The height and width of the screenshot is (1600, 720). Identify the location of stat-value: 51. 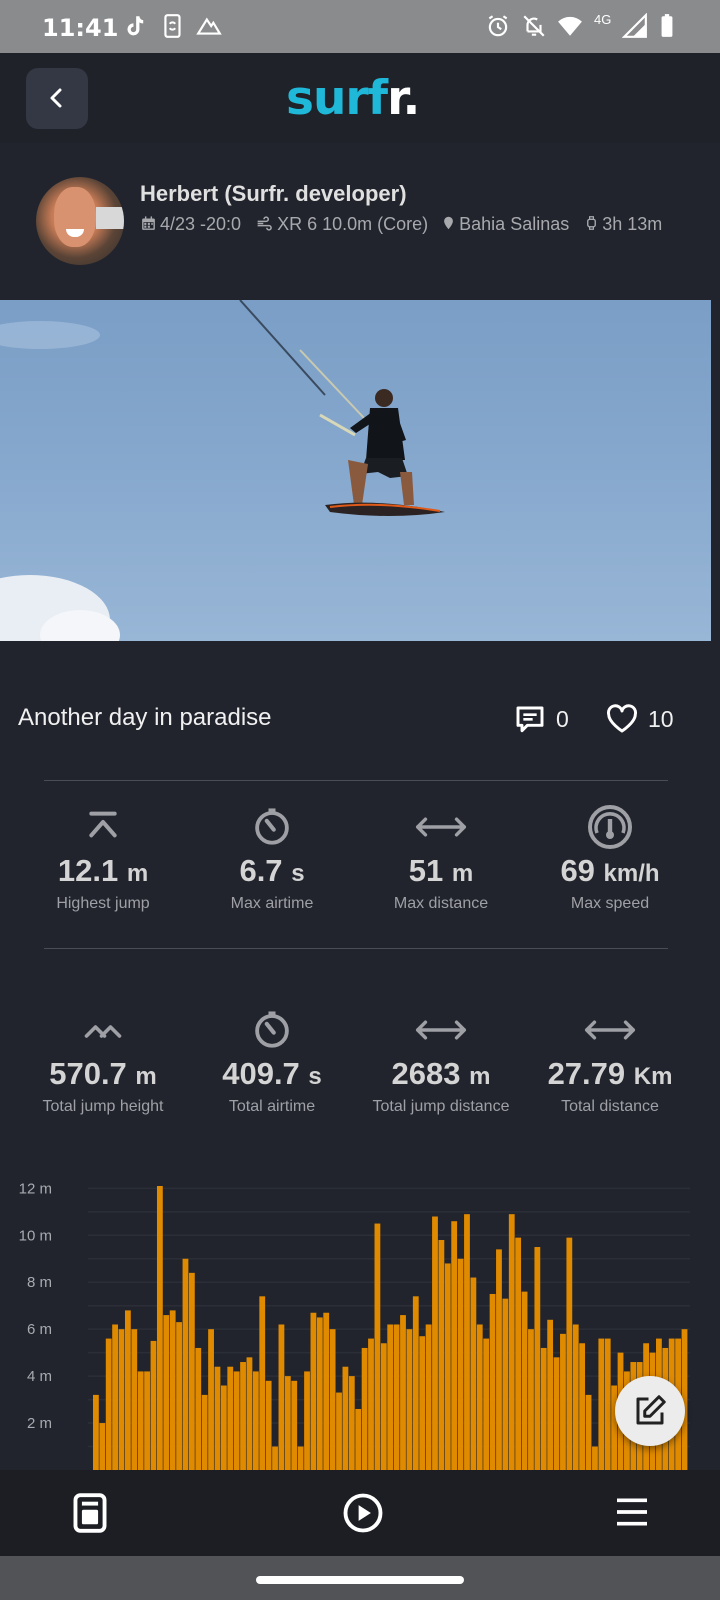
(426, 870).